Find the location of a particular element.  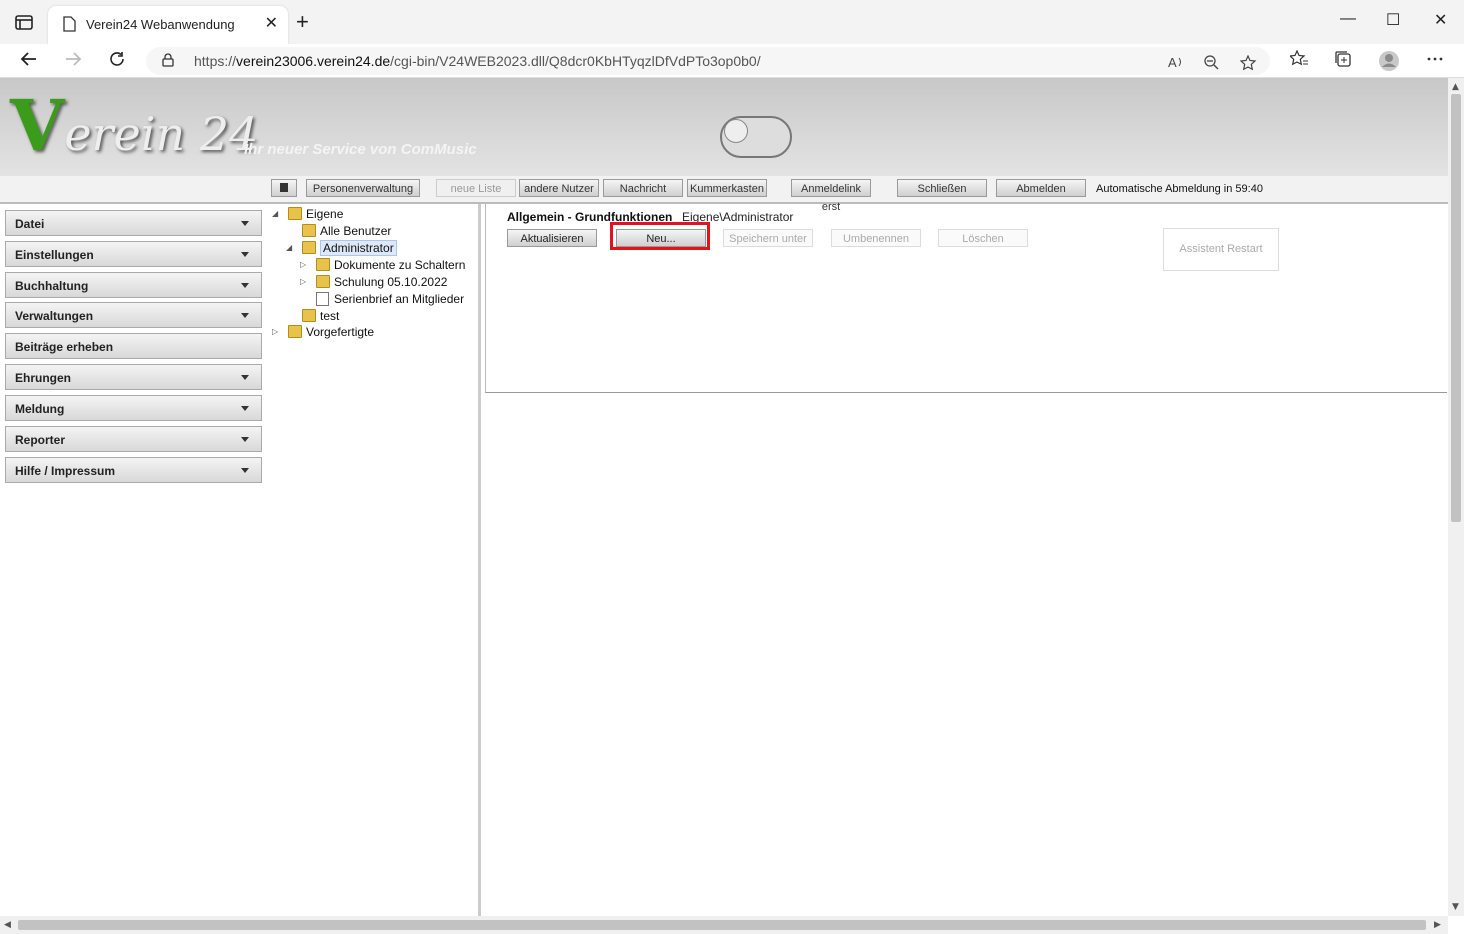

maximize-icon: ☐ is located at coordinates (1393, 20).